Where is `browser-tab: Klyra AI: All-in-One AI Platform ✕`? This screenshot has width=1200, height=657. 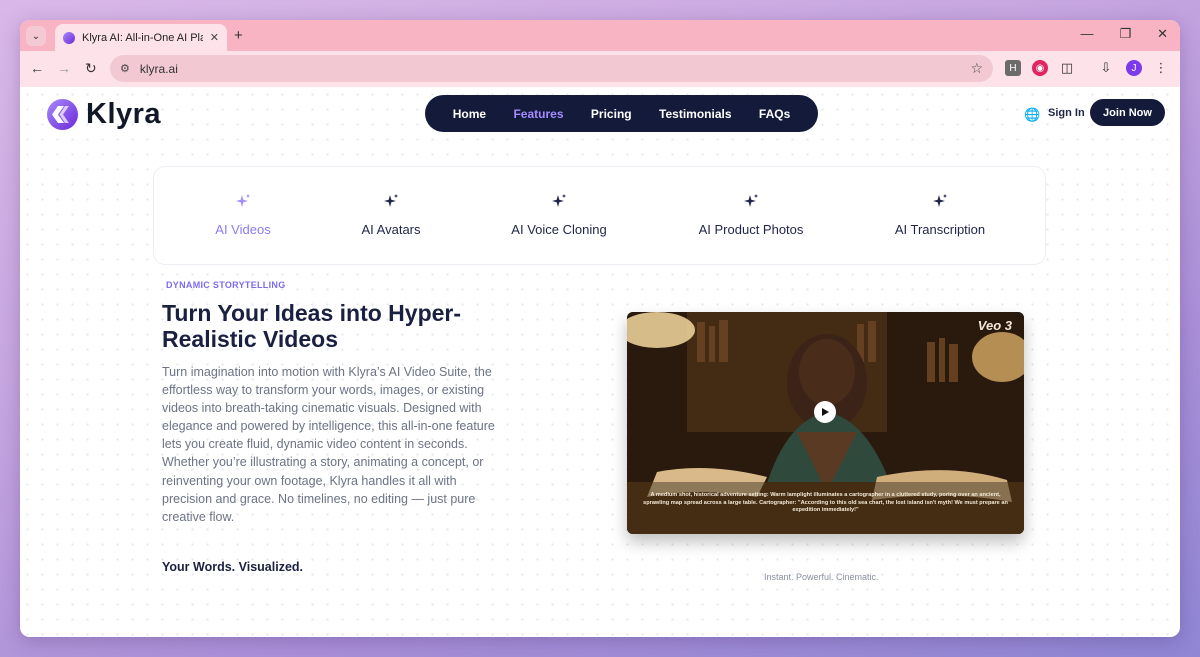
browser-tab: Klyra AI: All-in-One AI Platform ✕ is located at coordinates (141, 37).